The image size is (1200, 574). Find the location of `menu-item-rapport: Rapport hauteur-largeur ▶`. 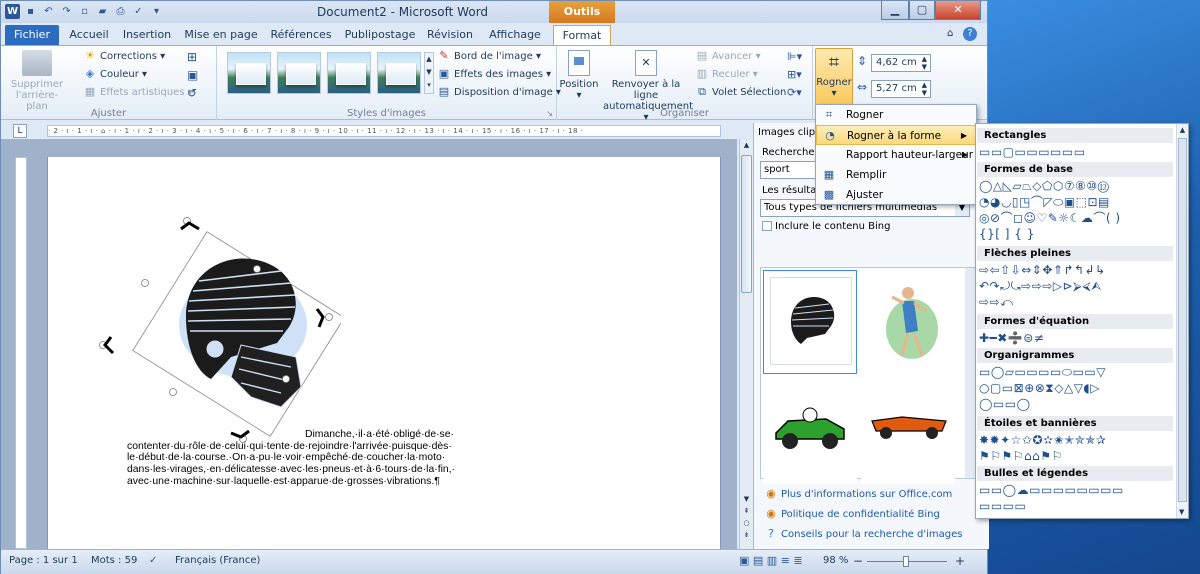

menu-item-rapport: Rapport hauteur-largeur ▶ is located at coordinates (896, 155).